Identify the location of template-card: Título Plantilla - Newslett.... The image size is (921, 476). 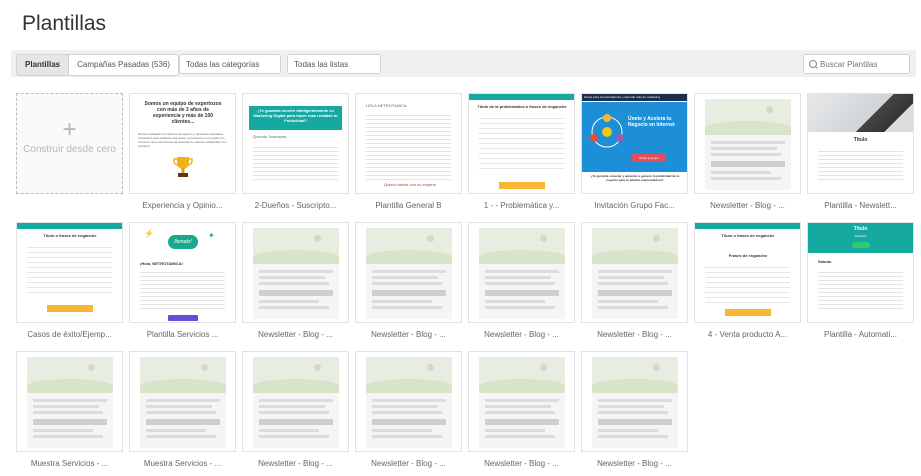
(860, 151).